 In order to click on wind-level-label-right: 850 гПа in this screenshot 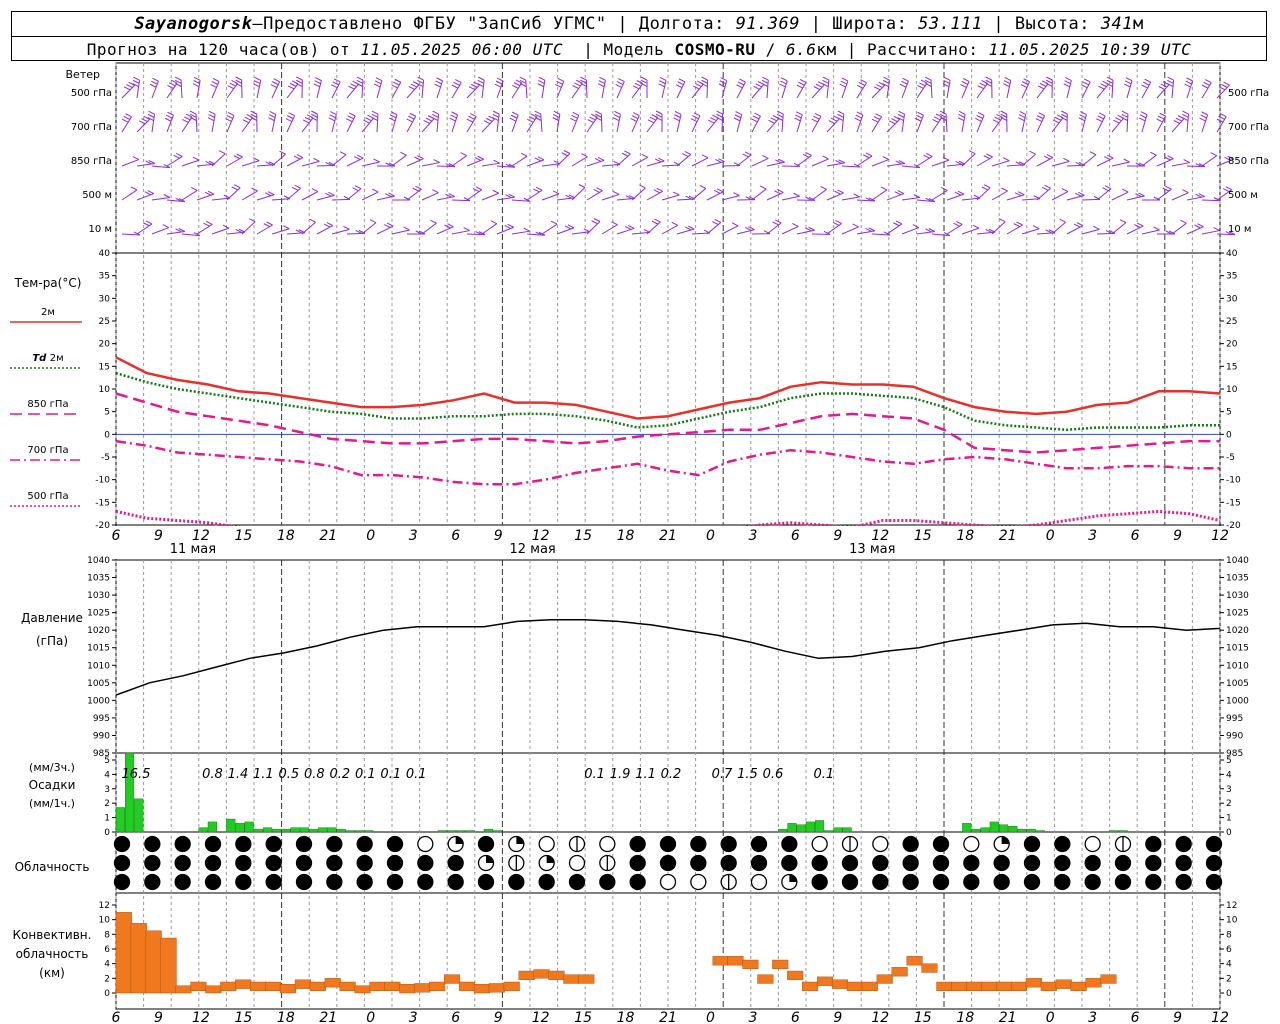, I will do `click(1248, 161)`.